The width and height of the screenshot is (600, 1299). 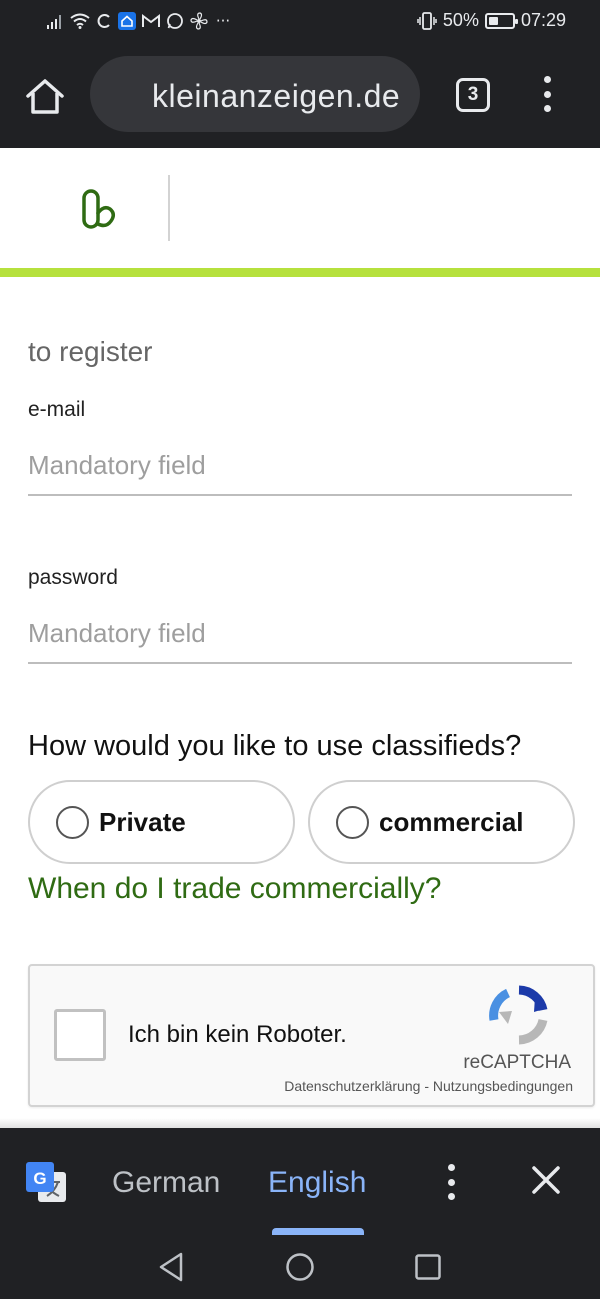 I want to click on recaptcha-brand: reCAPTCHA, so click(x=517, y=1062).